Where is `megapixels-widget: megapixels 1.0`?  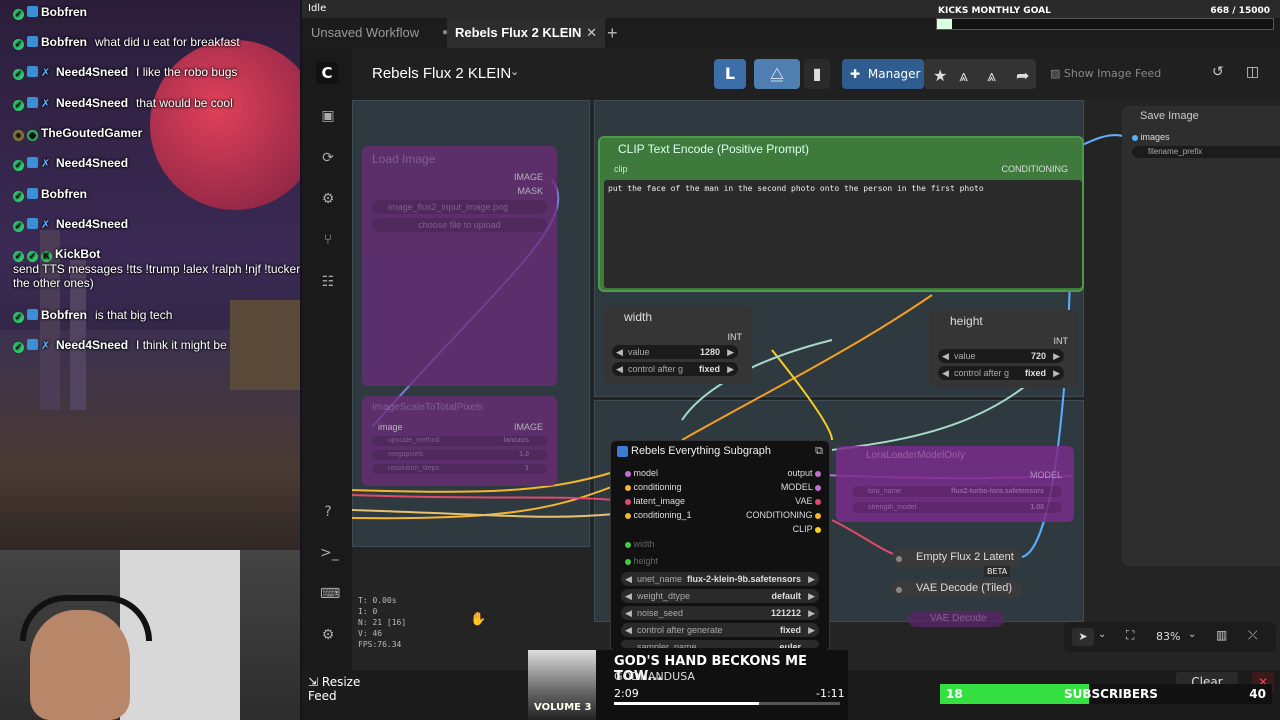
megapixels-widget: megapixels 1.0 is located at coordinates (459, 455).